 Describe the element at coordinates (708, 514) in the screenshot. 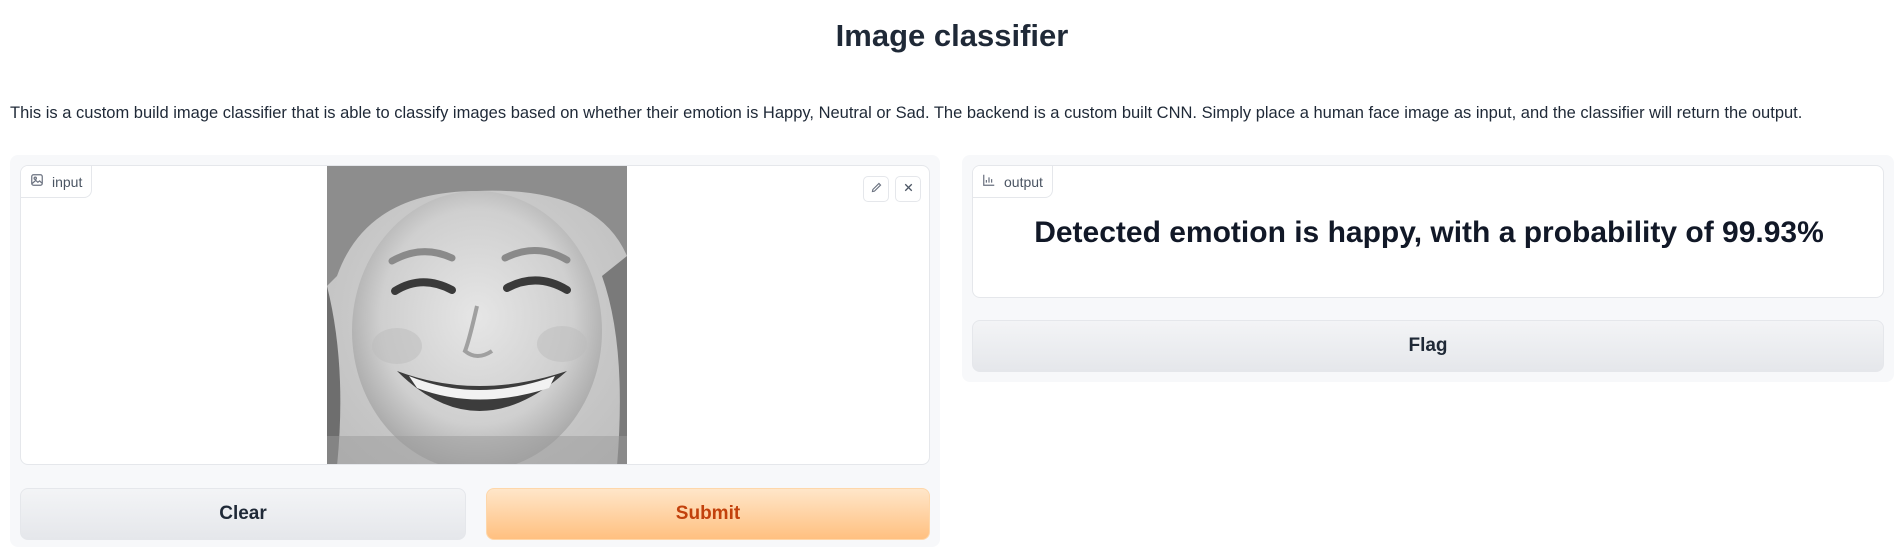

I see `submit-button: Submit` at that location.